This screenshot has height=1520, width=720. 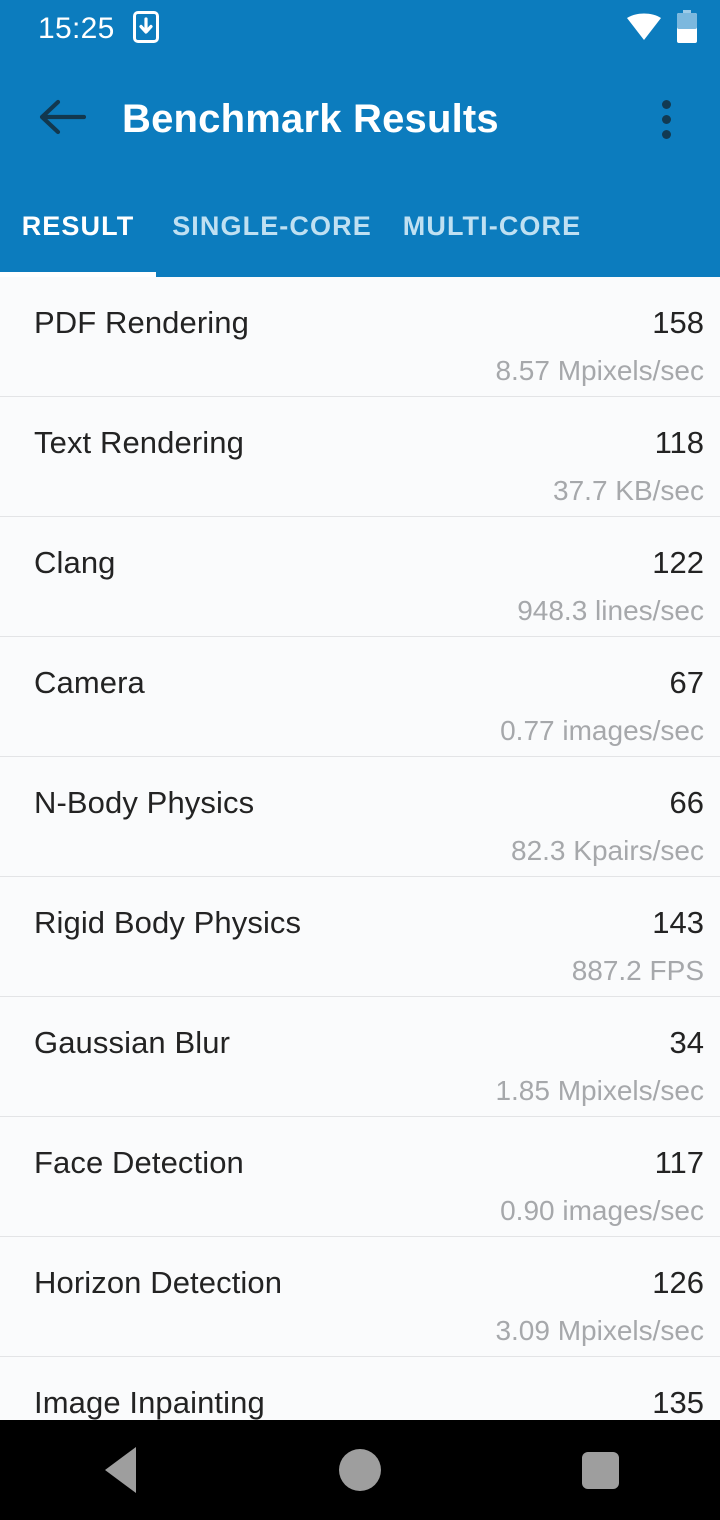 What do you see at coordinates (679, 442) in the screenshot?
I see `benchmark-score: 118` at bounding box center [679, 442].